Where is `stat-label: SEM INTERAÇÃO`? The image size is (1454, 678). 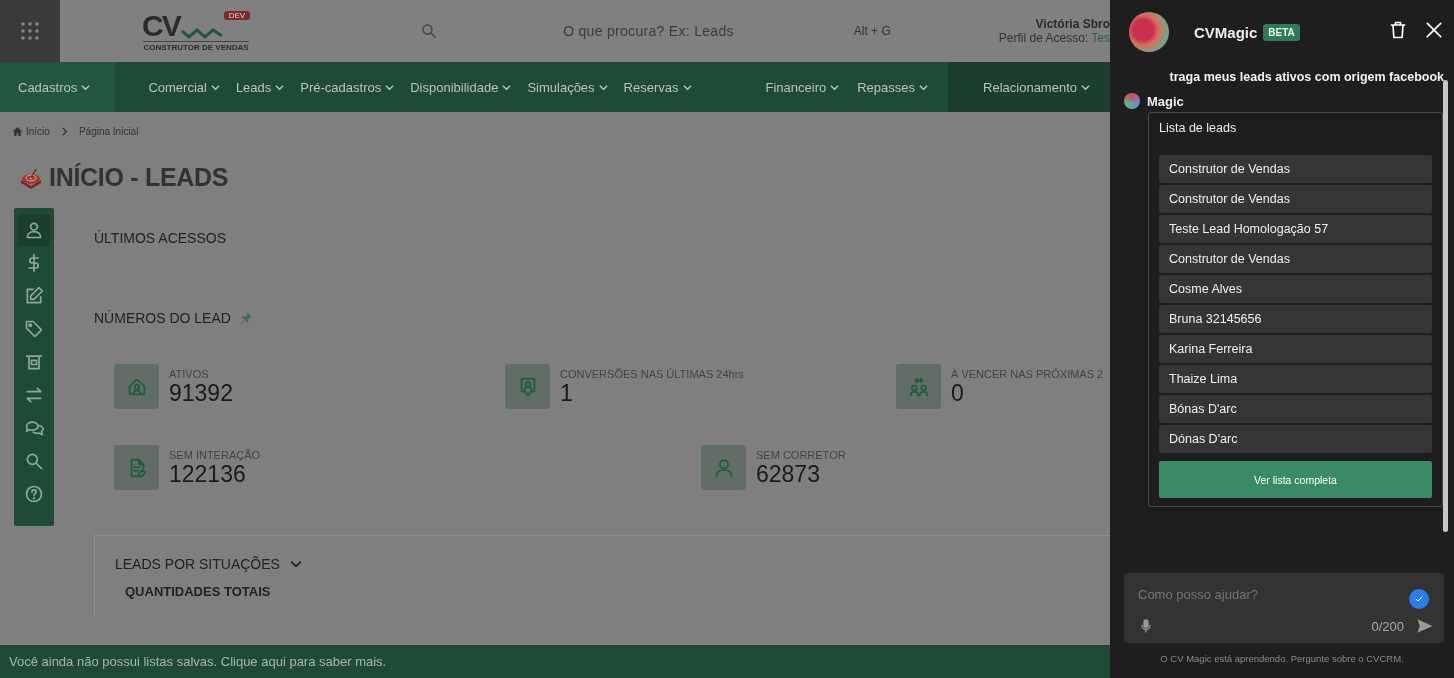
stat-label: SEM INTERAÇÃO is located at coordinates (215, 454).